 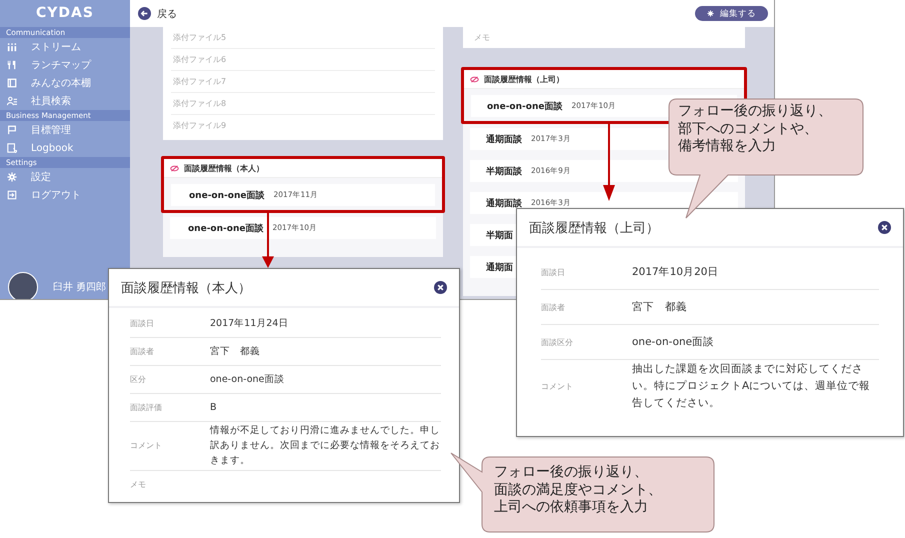 I want to click on field-label: 区分, so click(x=138, y=379).